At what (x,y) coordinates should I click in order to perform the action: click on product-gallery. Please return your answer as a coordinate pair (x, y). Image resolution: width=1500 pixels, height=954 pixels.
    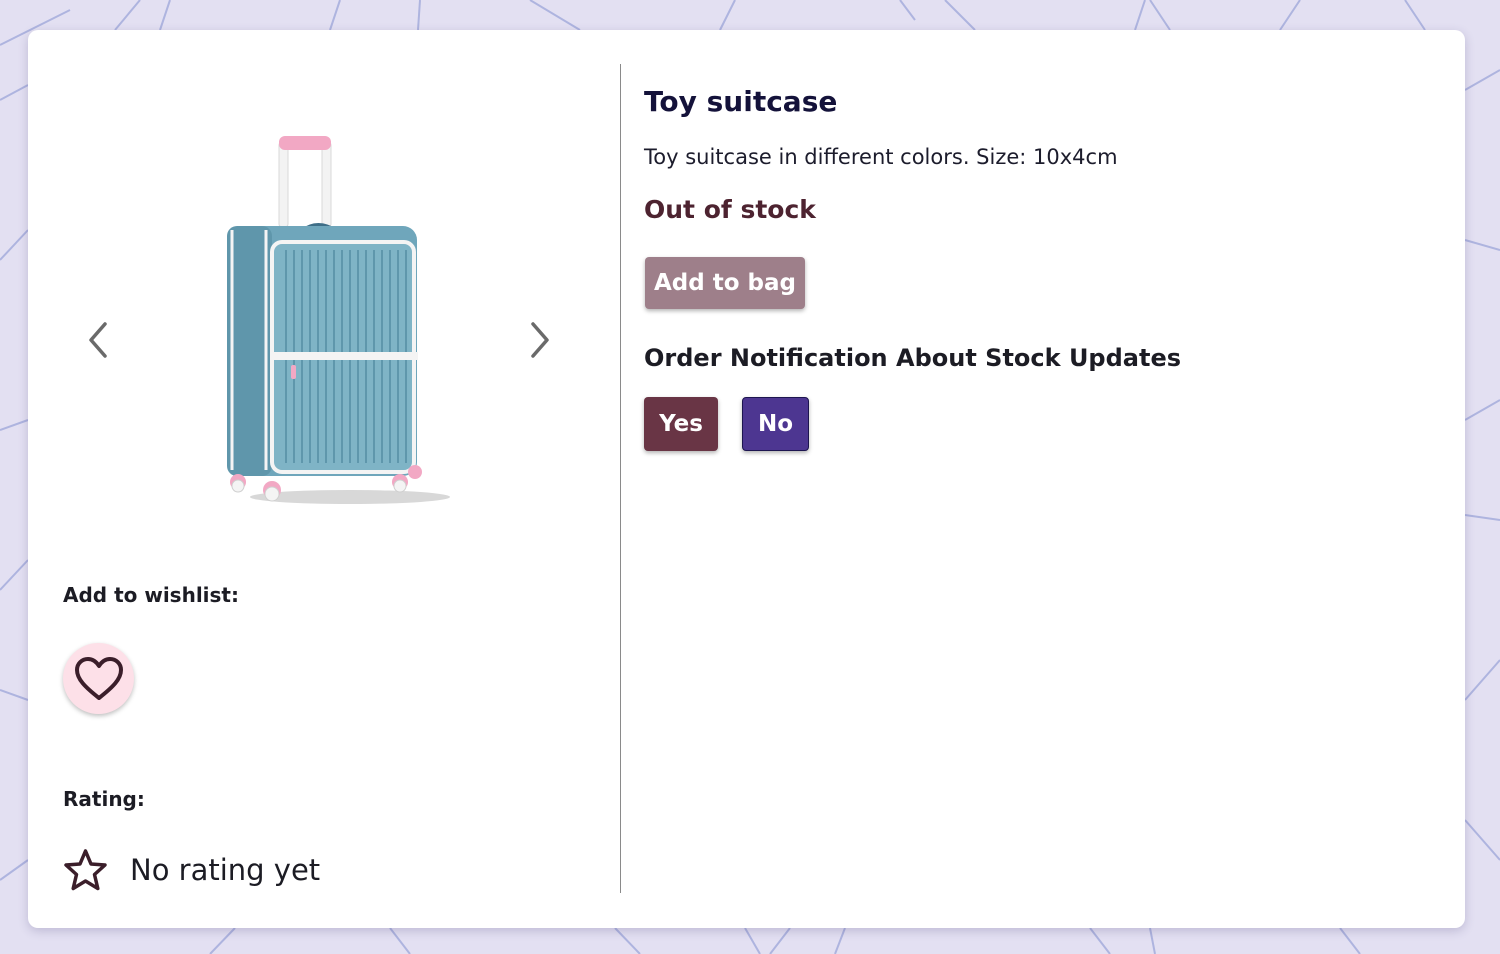
    Looking at the image, I should click on (322, 320).